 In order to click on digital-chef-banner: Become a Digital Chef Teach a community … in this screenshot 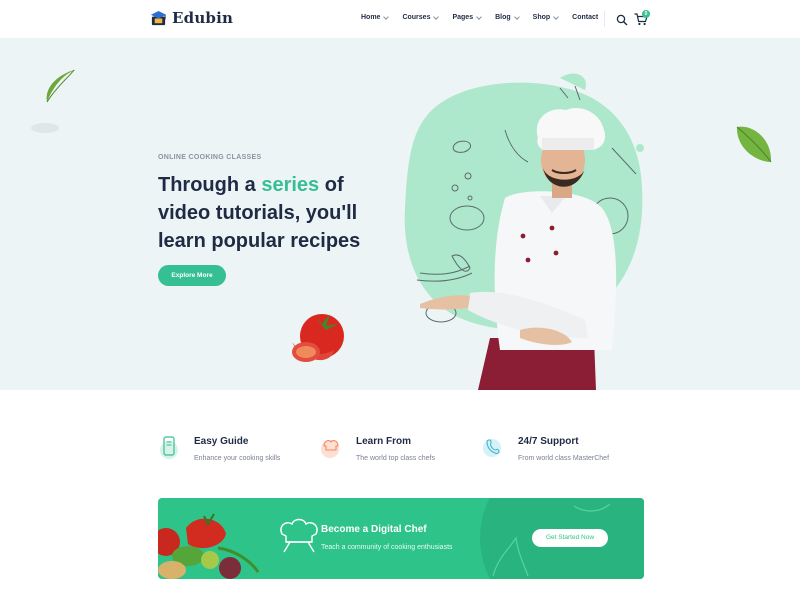, I will do `click(401, 538)`.